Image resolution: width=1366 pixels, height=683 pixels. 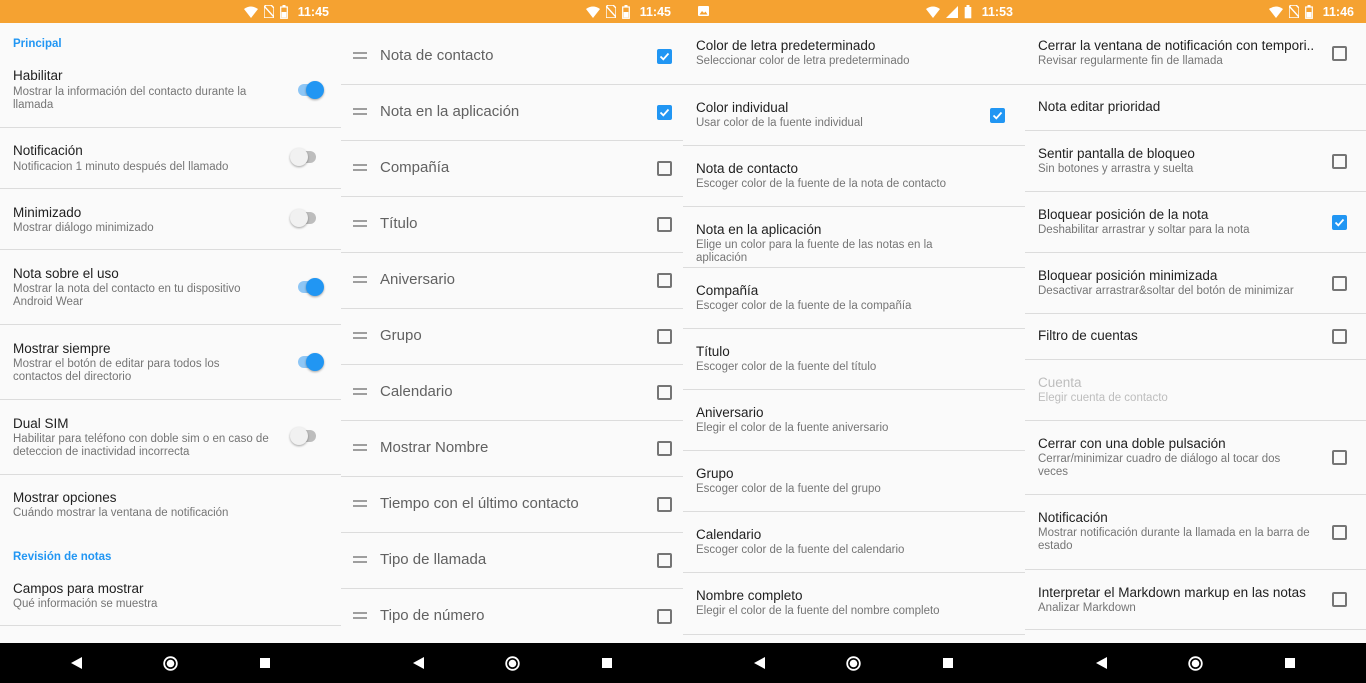 What do you see at coordinates (311, 90) in the screenshot?
I see `habilitar-toggle` at bounding box center [311, 90].